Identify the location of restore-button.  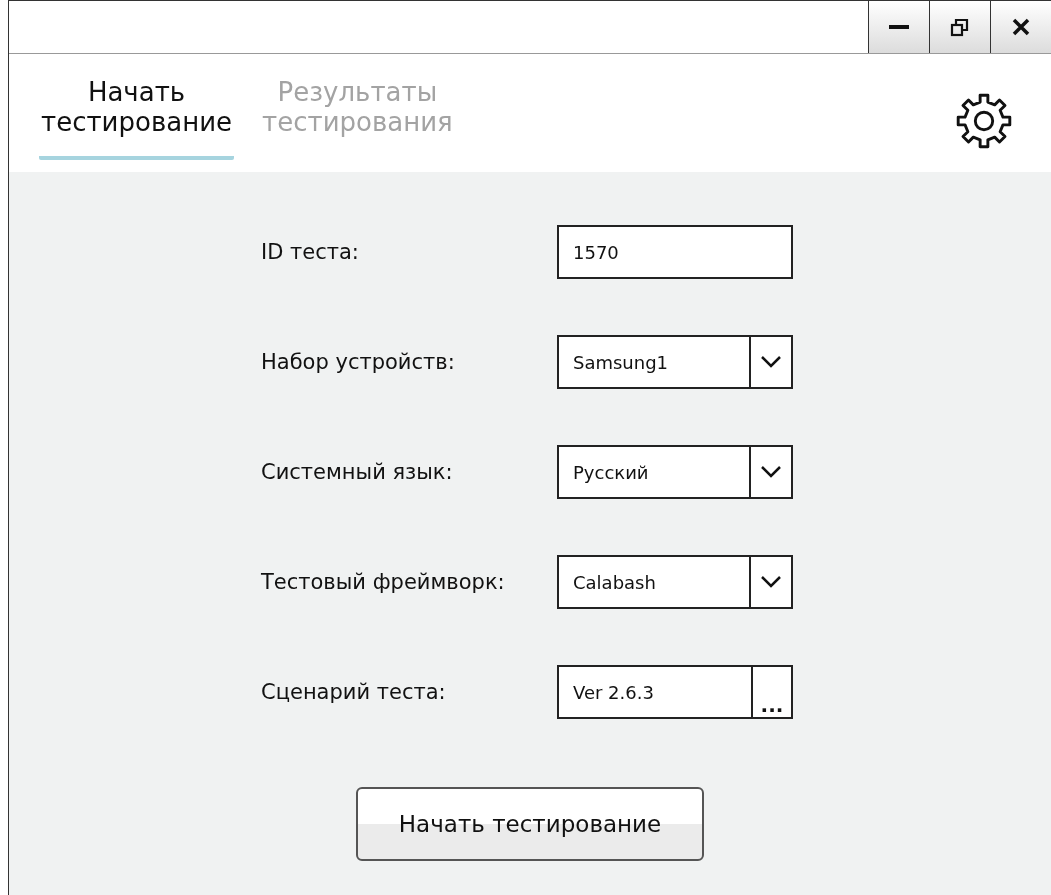
(959, 27).